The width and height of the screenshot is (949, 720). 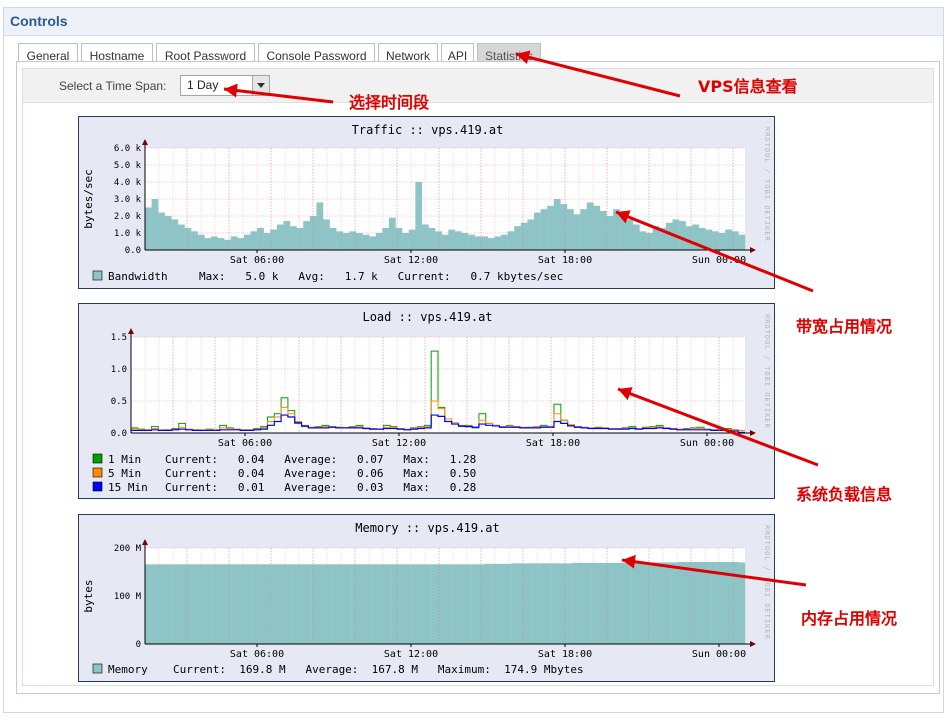 What do you see at coordinates (565, 654) in the screenshot?
I see `x-tick-label: Sat 18:00` at bounding box center [565, 654].